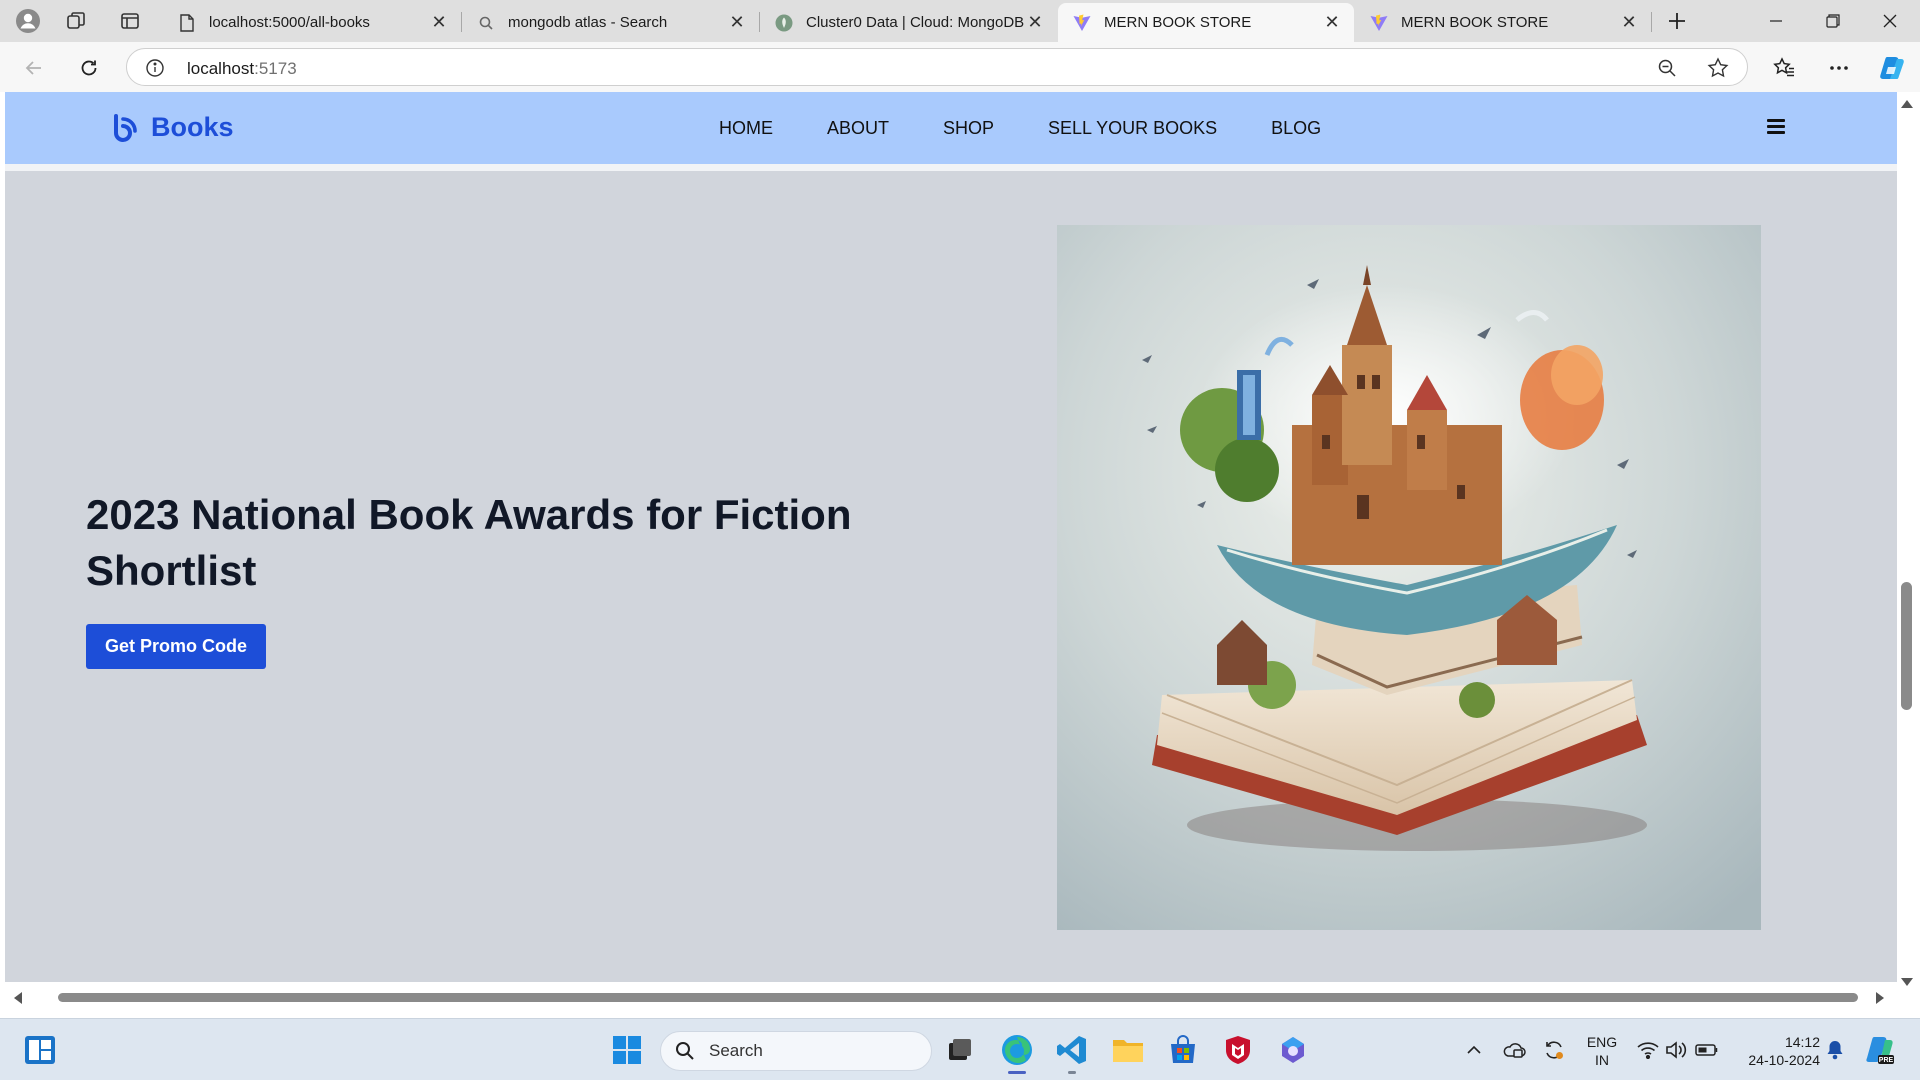  Describe the element at coordinates (1602, 1042) in the screenshot. I see `language-code: ENG` at that location.